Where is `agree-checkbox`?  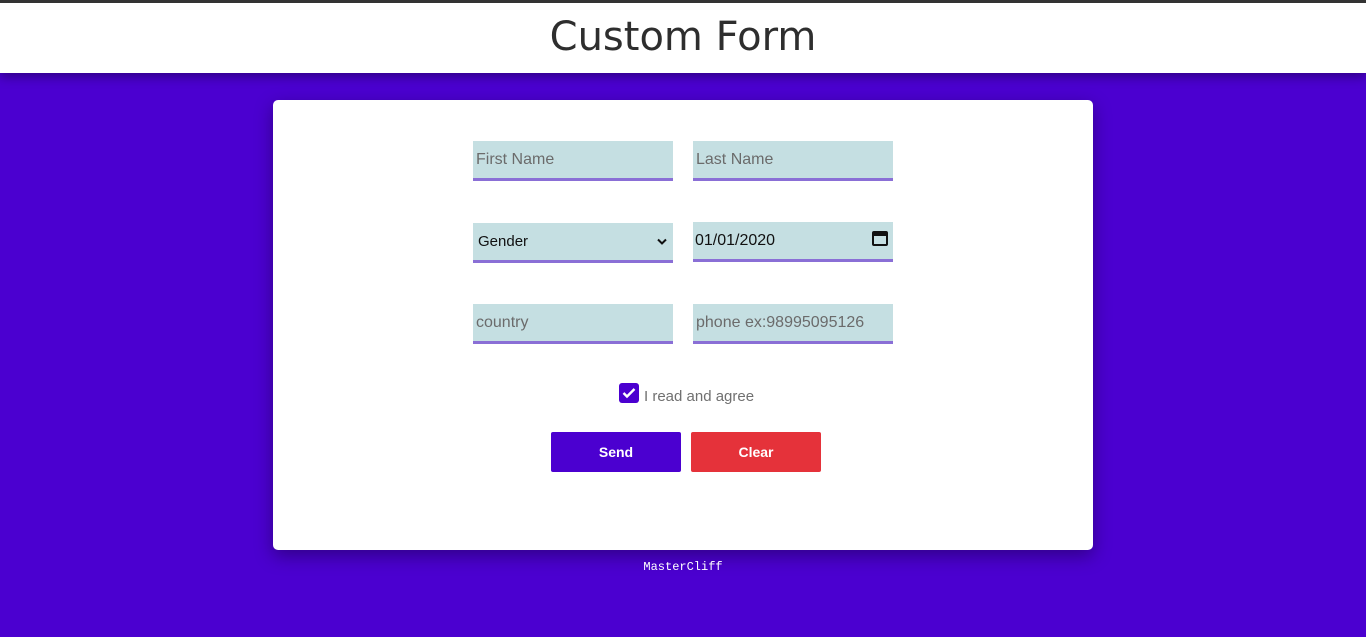
agree-checkbox is located at coordinates (629, 392).